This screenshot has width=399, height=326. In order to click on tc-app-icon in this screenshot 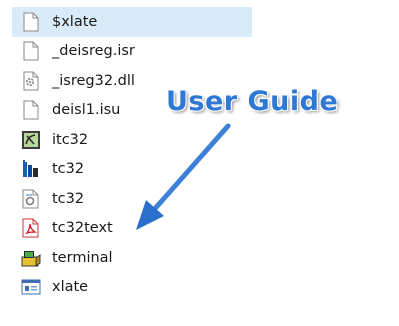, I will do `click(31, 169)`.